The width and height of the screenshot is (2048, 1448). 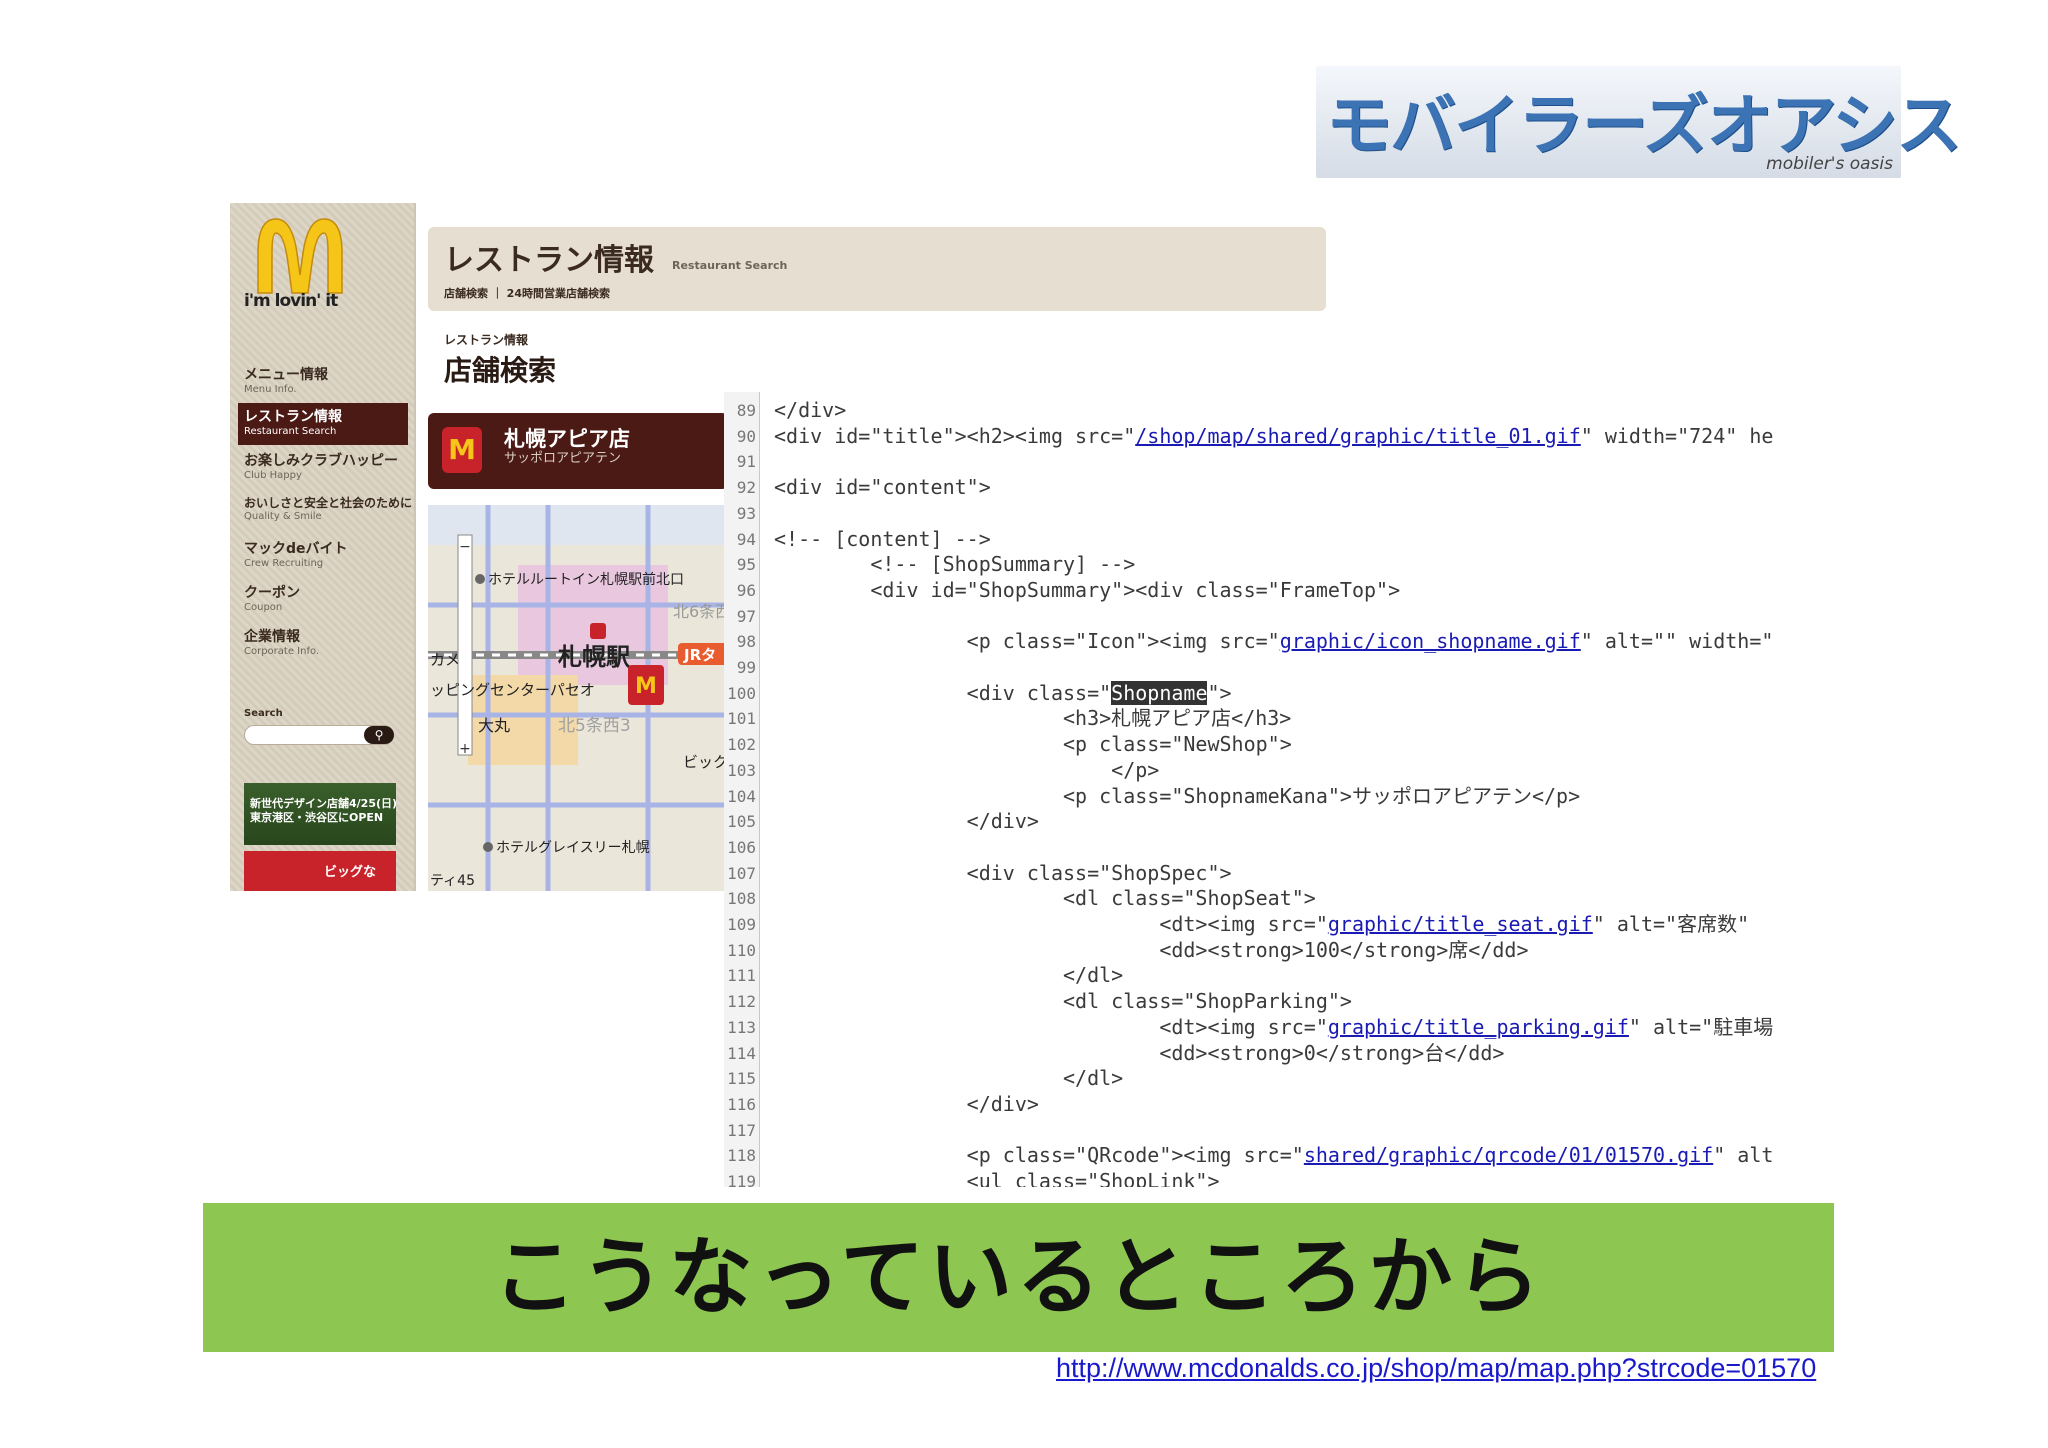 I want to click on nav-sublabel: Corporate Info., so click(x=282, y=651).